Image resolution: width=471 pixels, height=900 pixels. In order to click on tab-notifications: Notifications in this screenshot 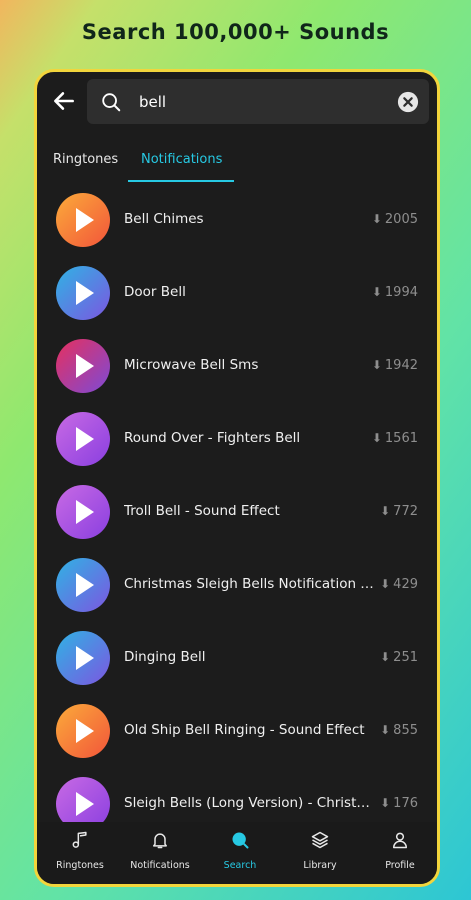, I will do `click(181, 159)`.